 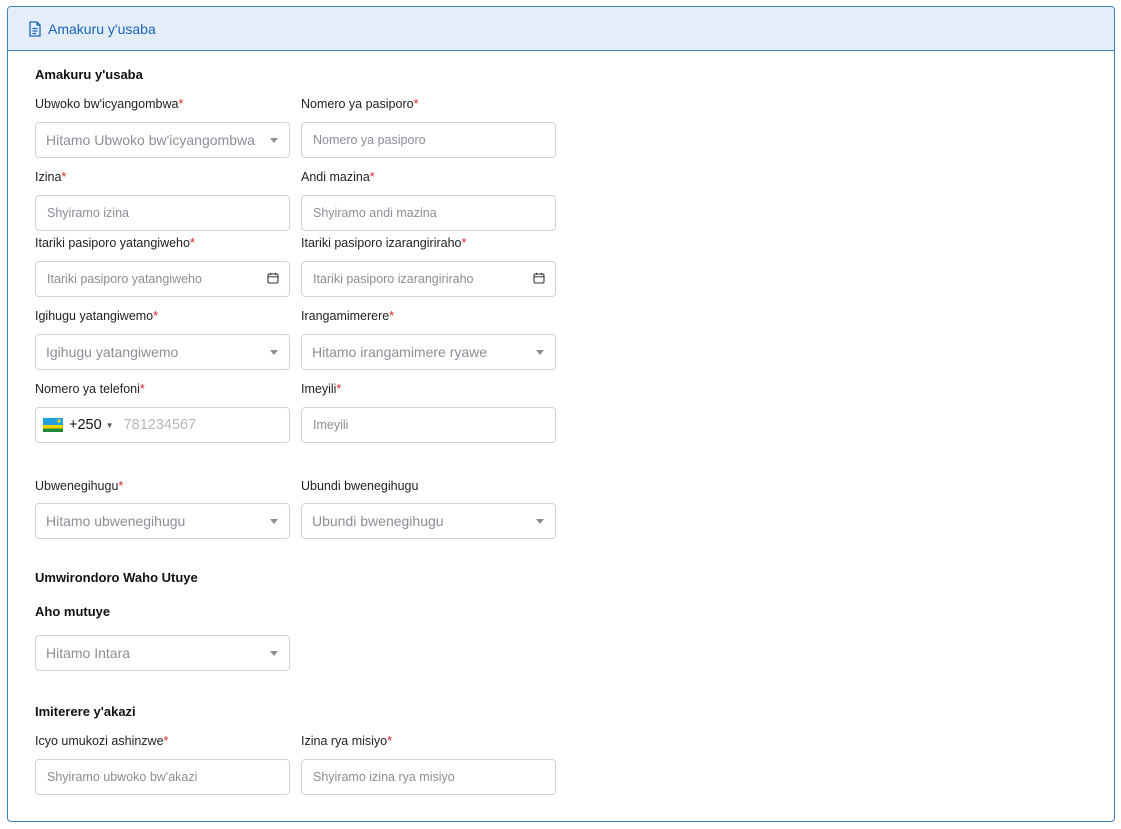 I want to click on other-nationality-label: Ubundi bwenegihugu, so click(x=360, y=486).